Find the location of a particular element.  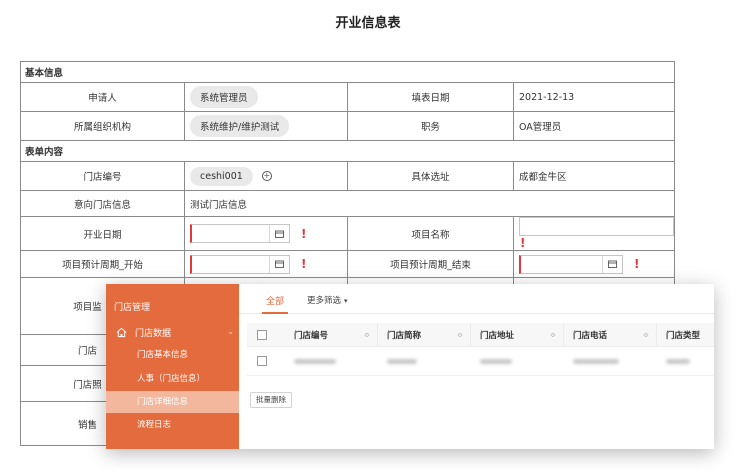

column-header: 门店类型 is located at coordinates (685, 334).